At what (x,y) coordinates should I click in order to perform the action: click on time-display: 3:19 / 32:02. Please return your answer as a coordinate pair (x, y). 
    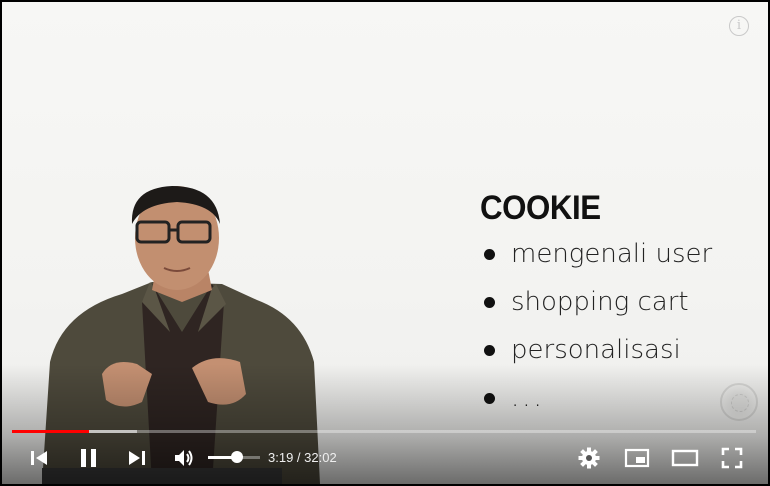
    Looking at the image, I should click on (302, 457).